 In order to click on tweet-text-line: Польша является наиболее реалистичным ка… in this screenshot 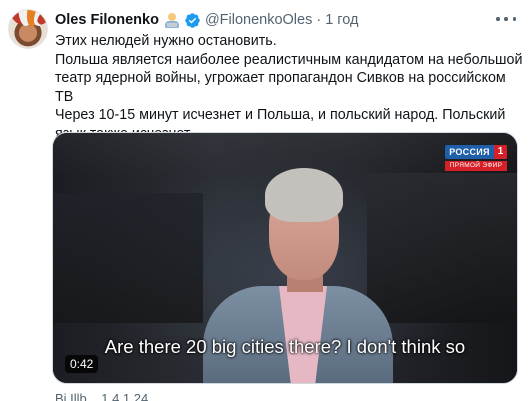, I will do `click(289, 59)`.